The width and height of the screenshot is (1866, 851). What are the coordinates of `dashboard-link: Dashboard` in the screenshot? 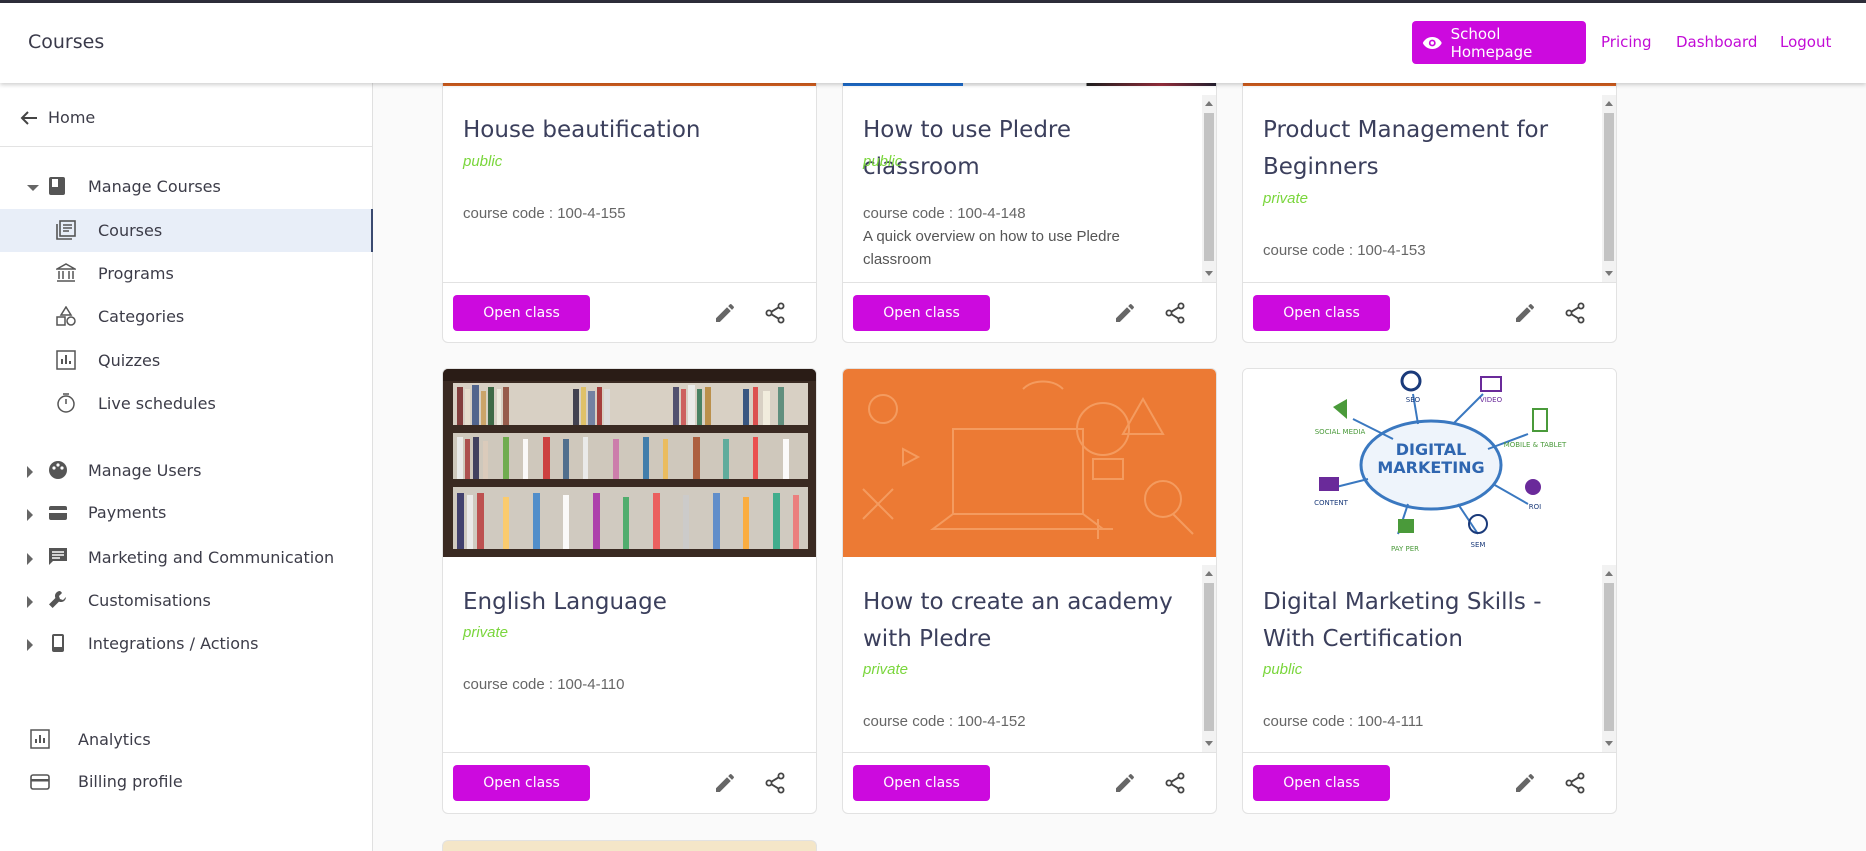 It's located at (1716, 42).